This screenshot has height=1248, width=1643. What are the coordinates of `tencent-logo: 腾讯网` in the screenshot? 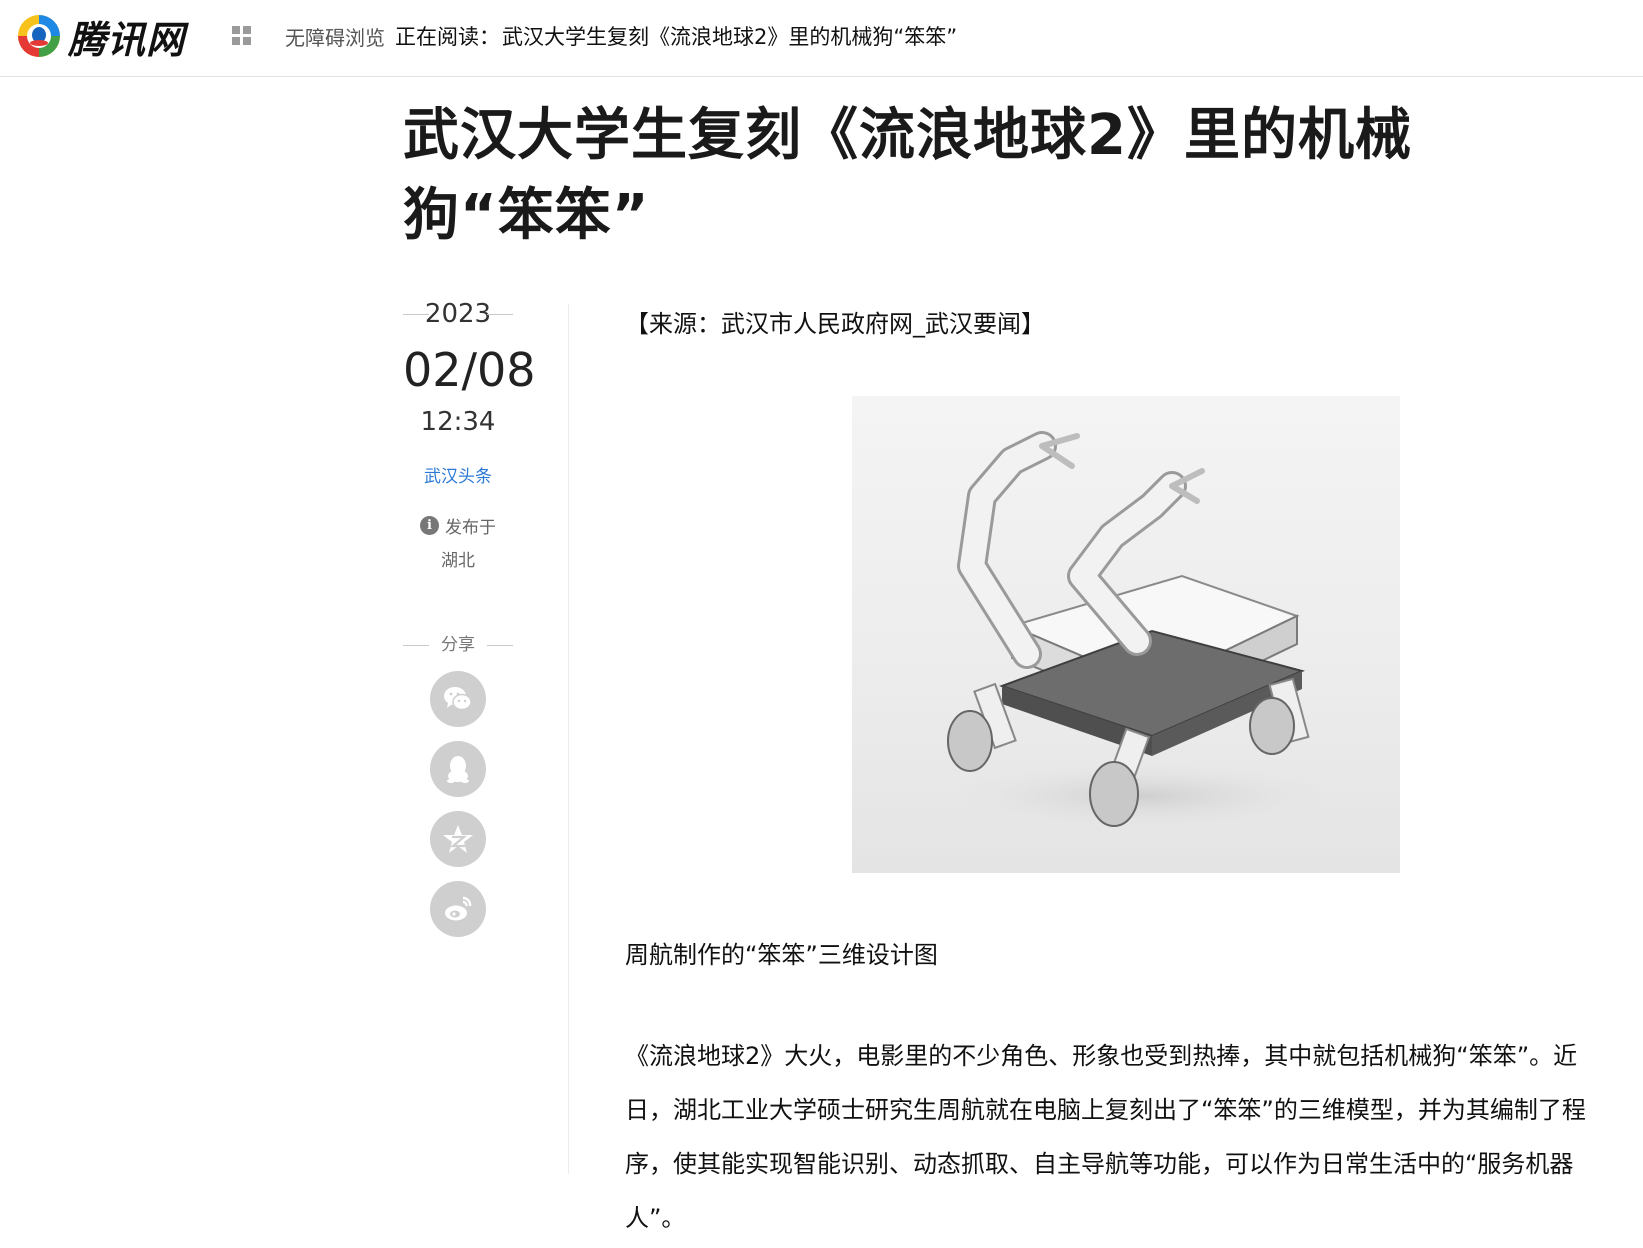 It's located at (100, 36).